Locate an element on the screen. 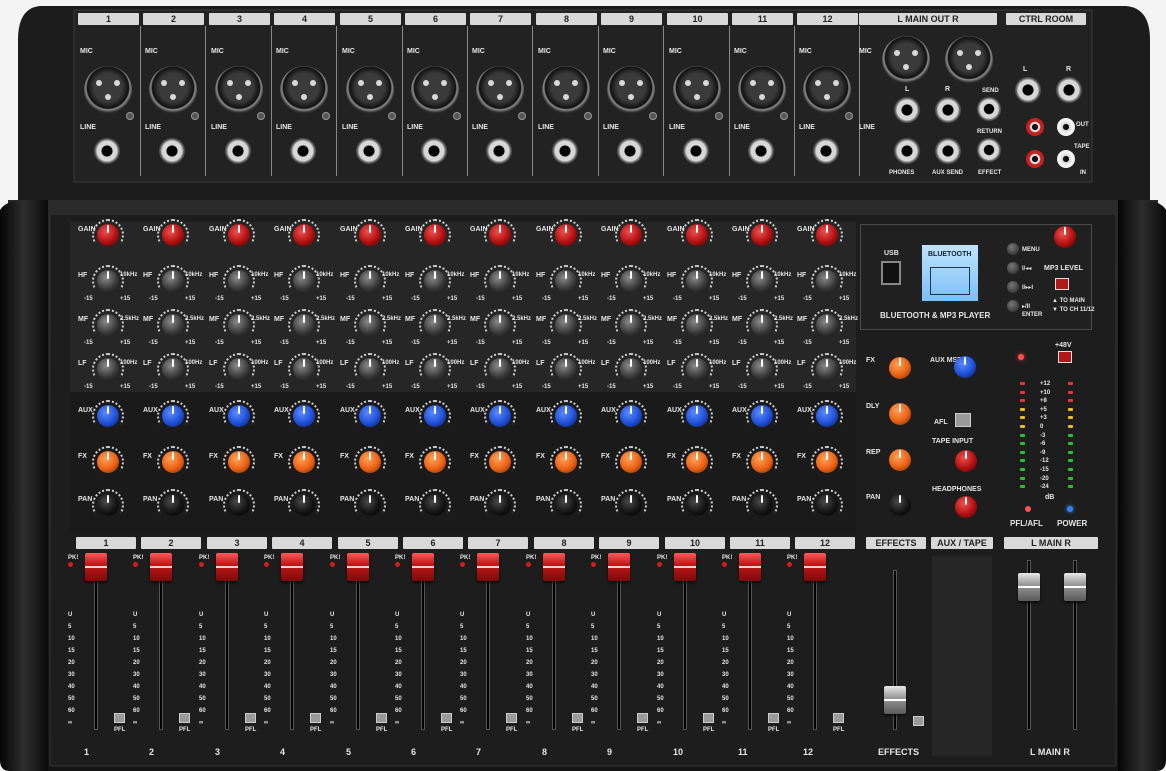 The height and width of the screenshot is (771, 1166). ch5-lf-knob is located at coordinates (370, 369).